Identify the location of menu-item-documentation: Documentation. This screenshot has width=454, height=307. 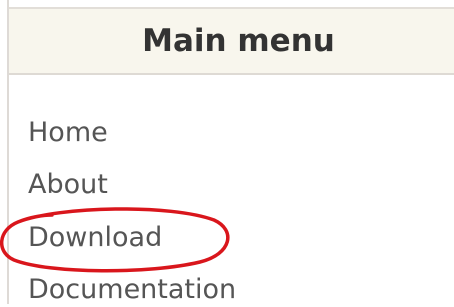
(132, 290).